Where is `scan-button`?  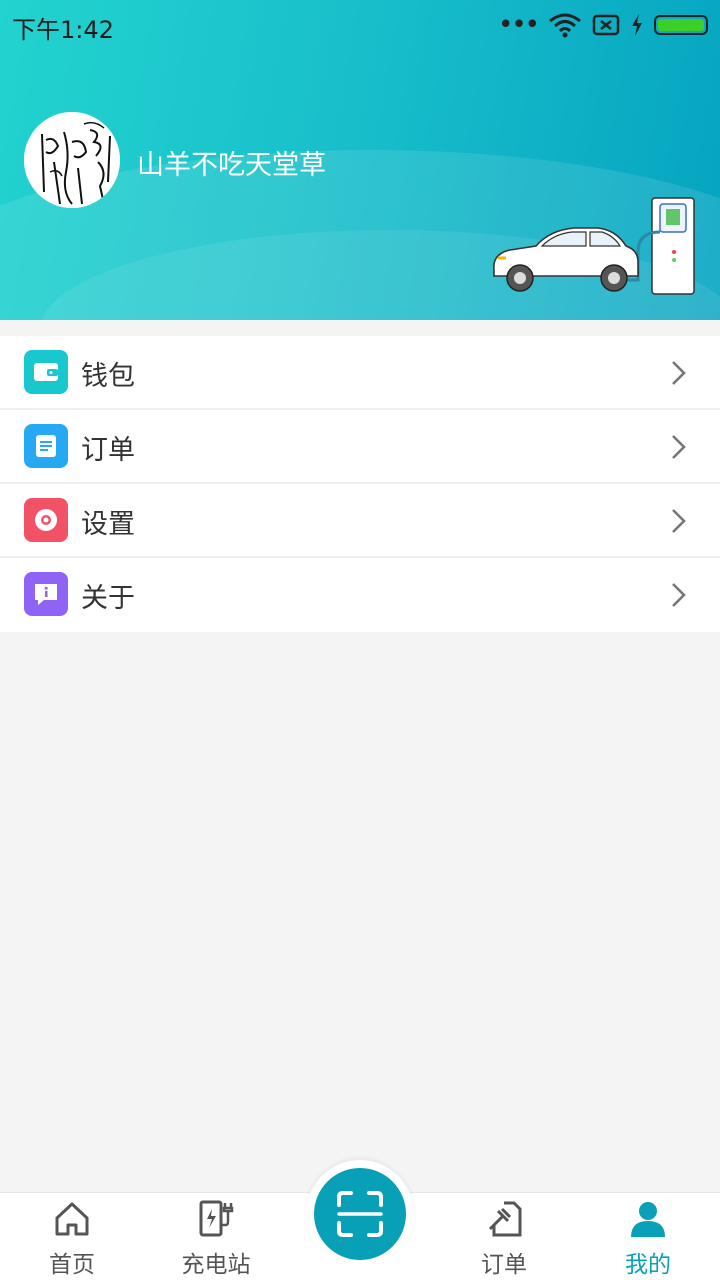
scan-button is located at coordinates (360, 1214).